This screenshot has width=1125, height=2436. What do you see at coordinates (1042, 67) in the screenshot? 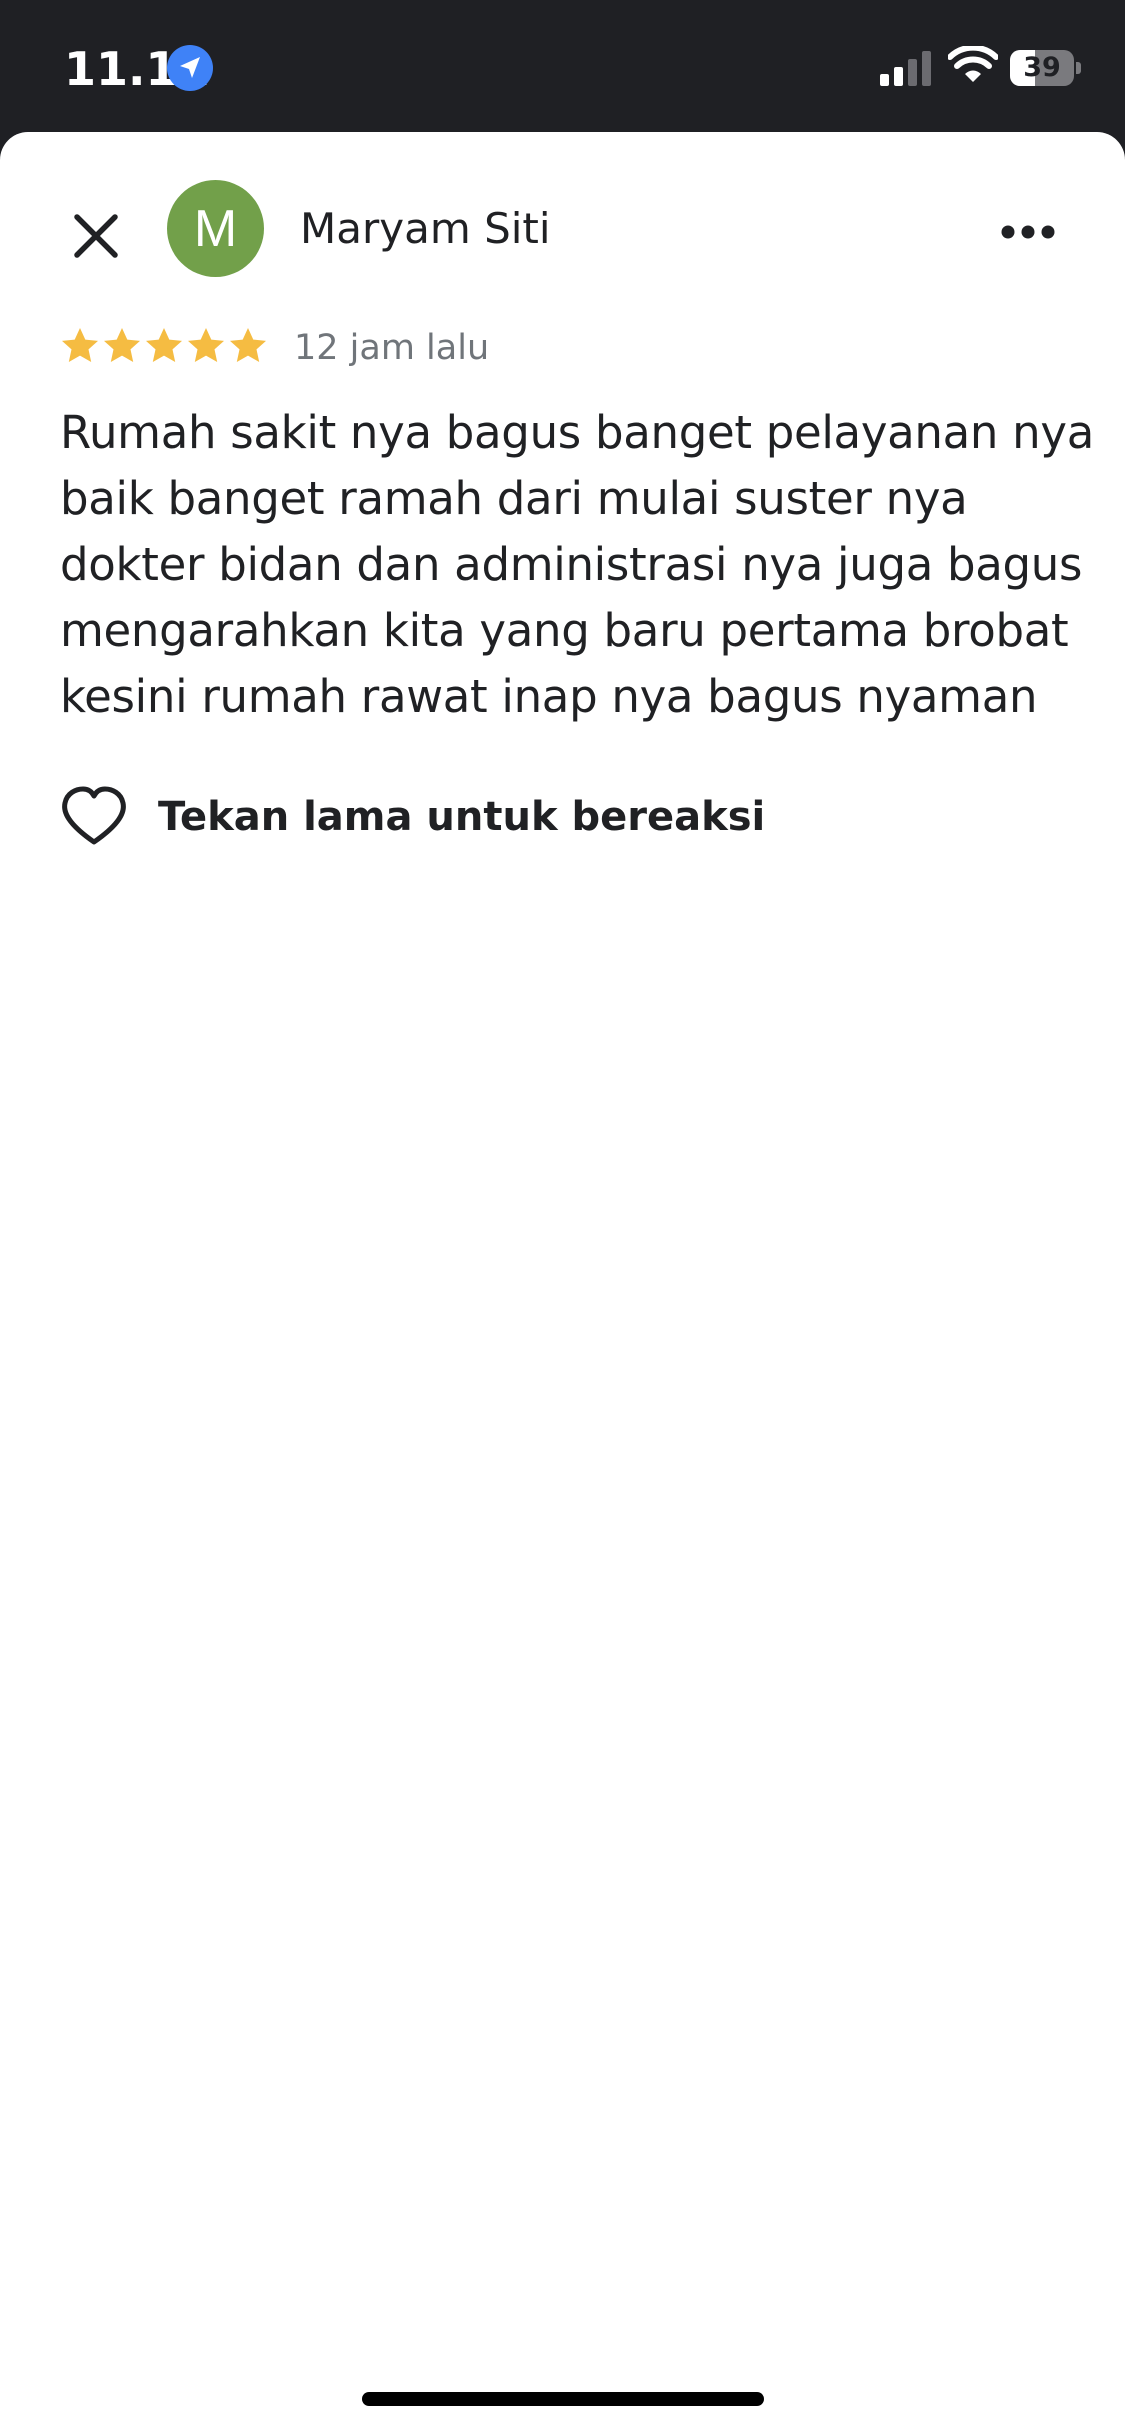
I see `battery-level: 39` at bounding box center [1042, 67].